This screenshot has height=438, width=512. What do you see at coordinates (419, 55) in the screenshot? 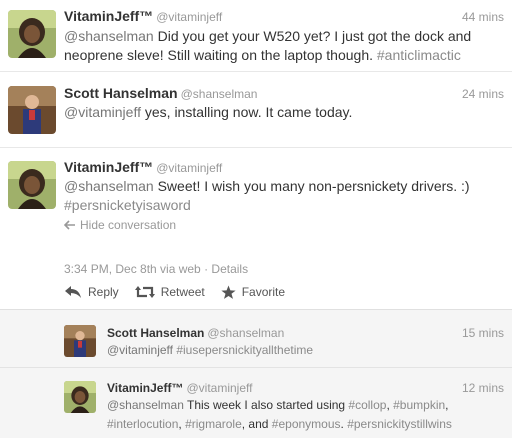
I see `hashtag-link: #anticlimactic` at bounding box center [419, 55].